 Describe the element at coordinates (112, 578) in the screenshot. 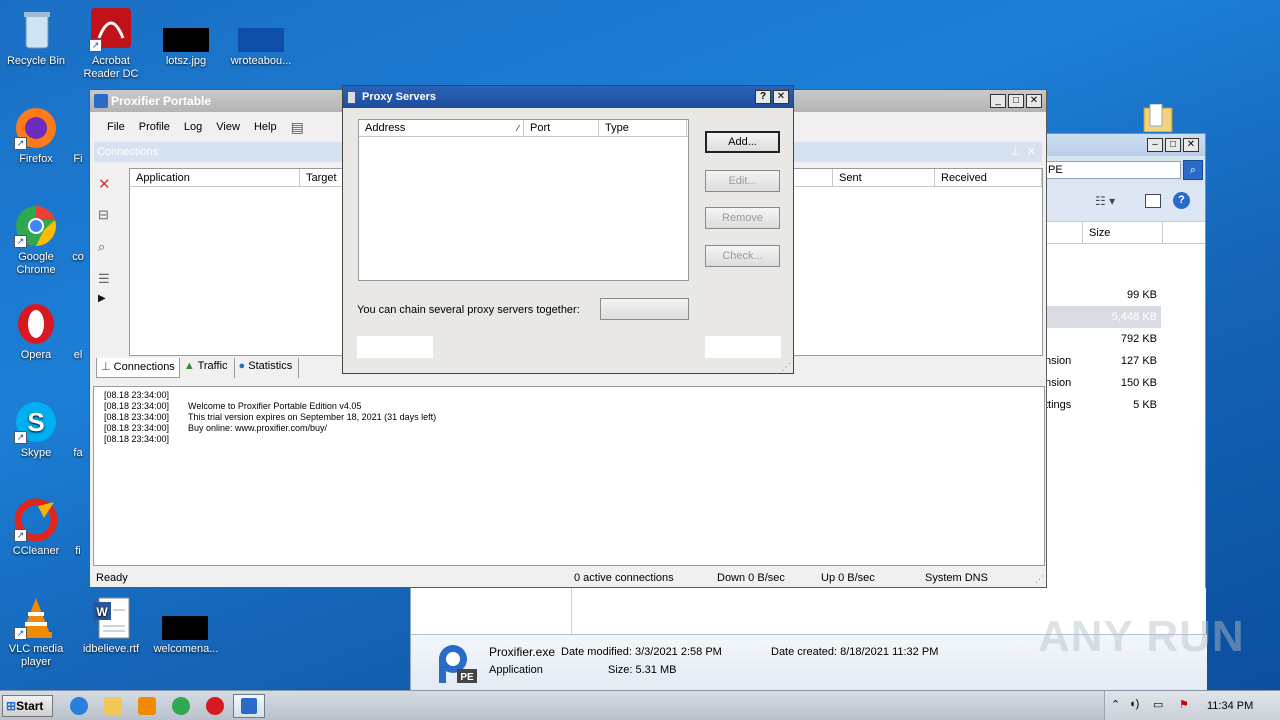

I see `status-ready: Ready` at that location.